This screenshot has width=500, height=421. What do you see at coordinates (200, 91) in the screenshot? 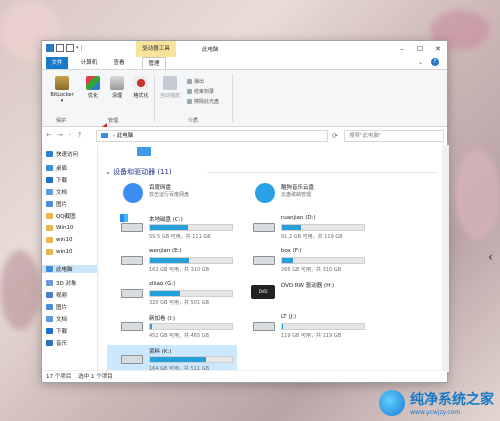
I see `finish-burn-button: 结束刻录` at bounding box center [200, 91].